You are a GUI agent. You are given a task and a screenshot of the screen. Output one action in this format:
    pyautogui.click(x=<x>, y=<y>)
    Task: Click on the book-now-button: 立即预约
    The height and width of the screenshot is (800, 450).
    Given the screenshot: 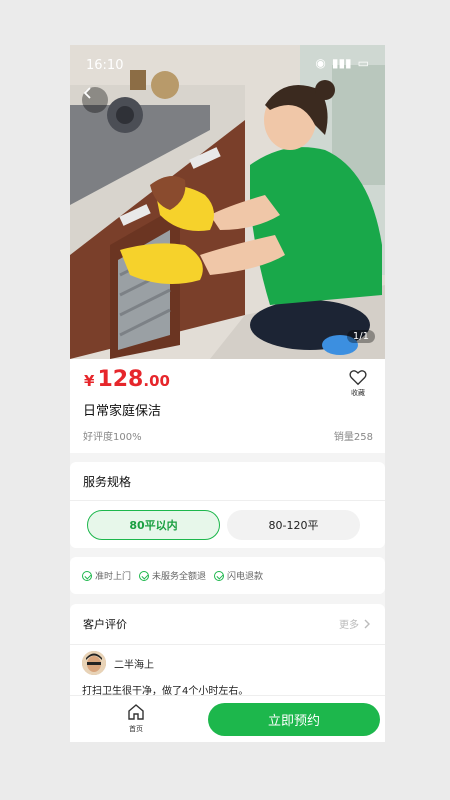 What is the action you would take?
    pyautogui.click(x=294, y=719)
    